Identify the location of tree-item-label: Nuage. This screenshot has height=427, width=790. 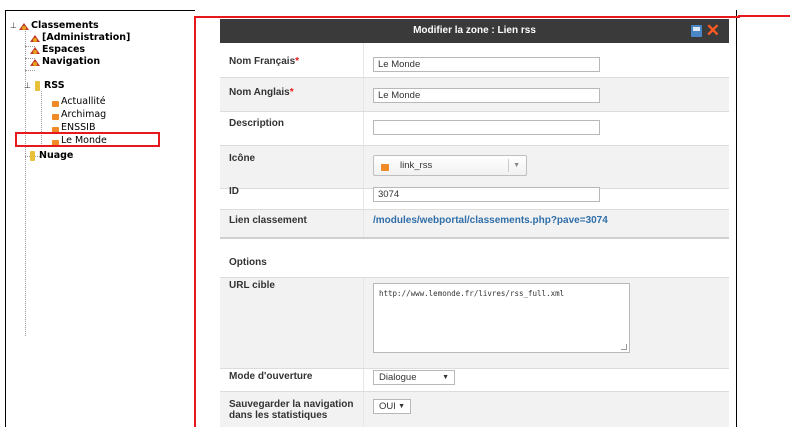
(56, 155).